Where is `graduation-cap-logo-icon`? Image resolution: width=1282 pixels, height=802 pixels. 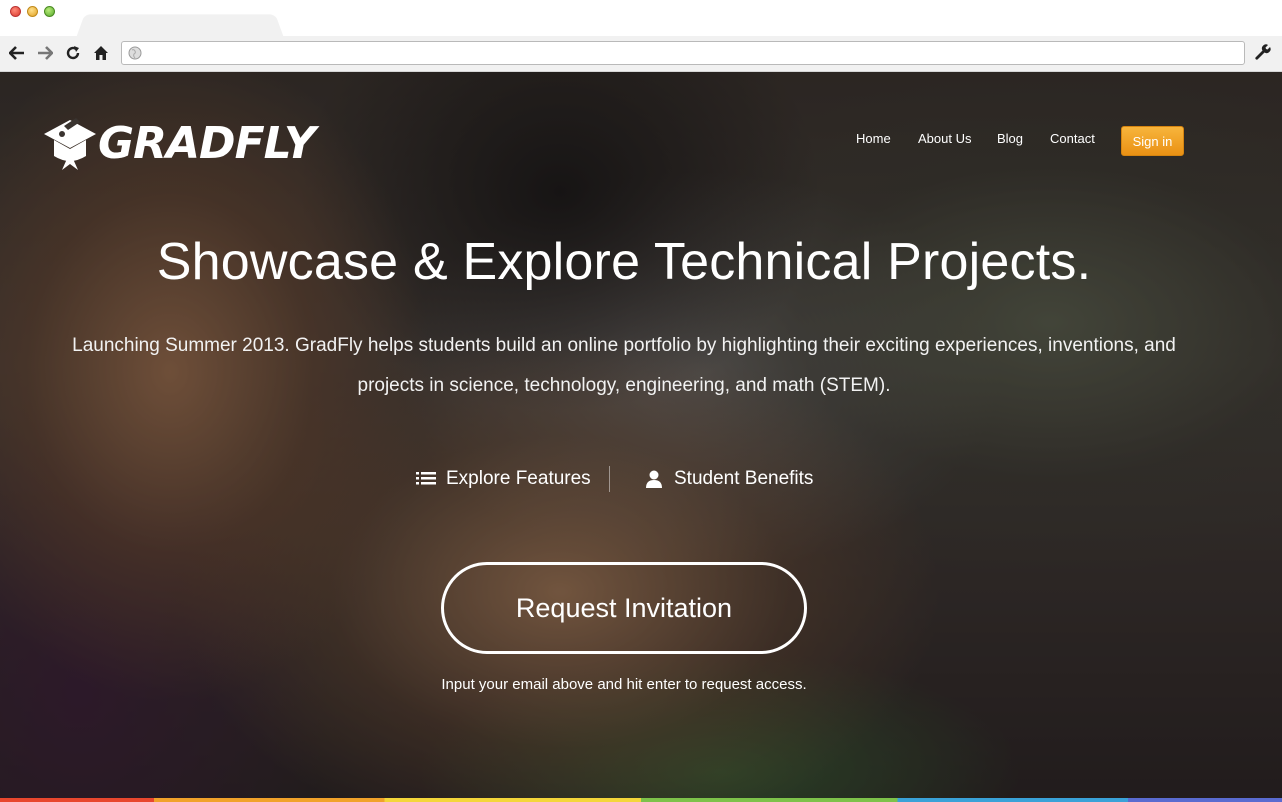 graduation-cap-logo-icon is located at coordinates (70, 144).